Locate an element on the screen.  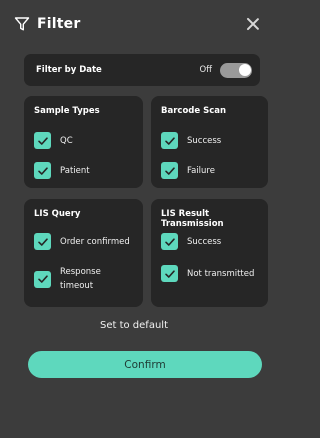
barcode-success-option: Success is located at coordinates (191, 140).